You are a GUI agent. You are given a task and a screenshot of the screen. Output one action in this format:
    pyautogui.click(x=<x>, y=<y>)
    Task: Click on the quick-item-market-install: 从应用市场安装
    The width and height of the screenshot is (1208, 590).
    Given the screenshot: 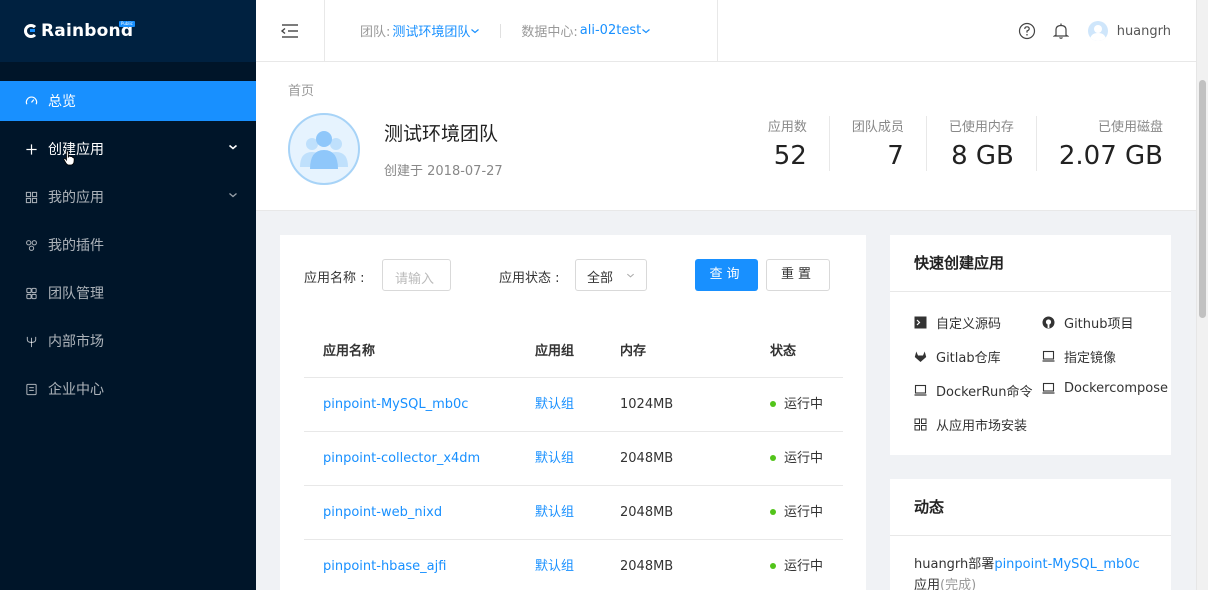 What is the action you would take?
    pyautogui.click(x=970, y=424)
    